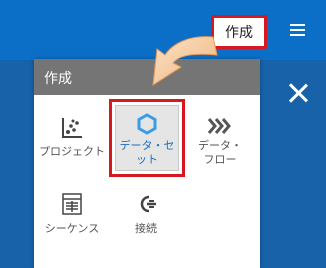 The height and width of the screenshot is (268, 326). I want to click on menu-item-project: プロジェクト, so click(72, 137).